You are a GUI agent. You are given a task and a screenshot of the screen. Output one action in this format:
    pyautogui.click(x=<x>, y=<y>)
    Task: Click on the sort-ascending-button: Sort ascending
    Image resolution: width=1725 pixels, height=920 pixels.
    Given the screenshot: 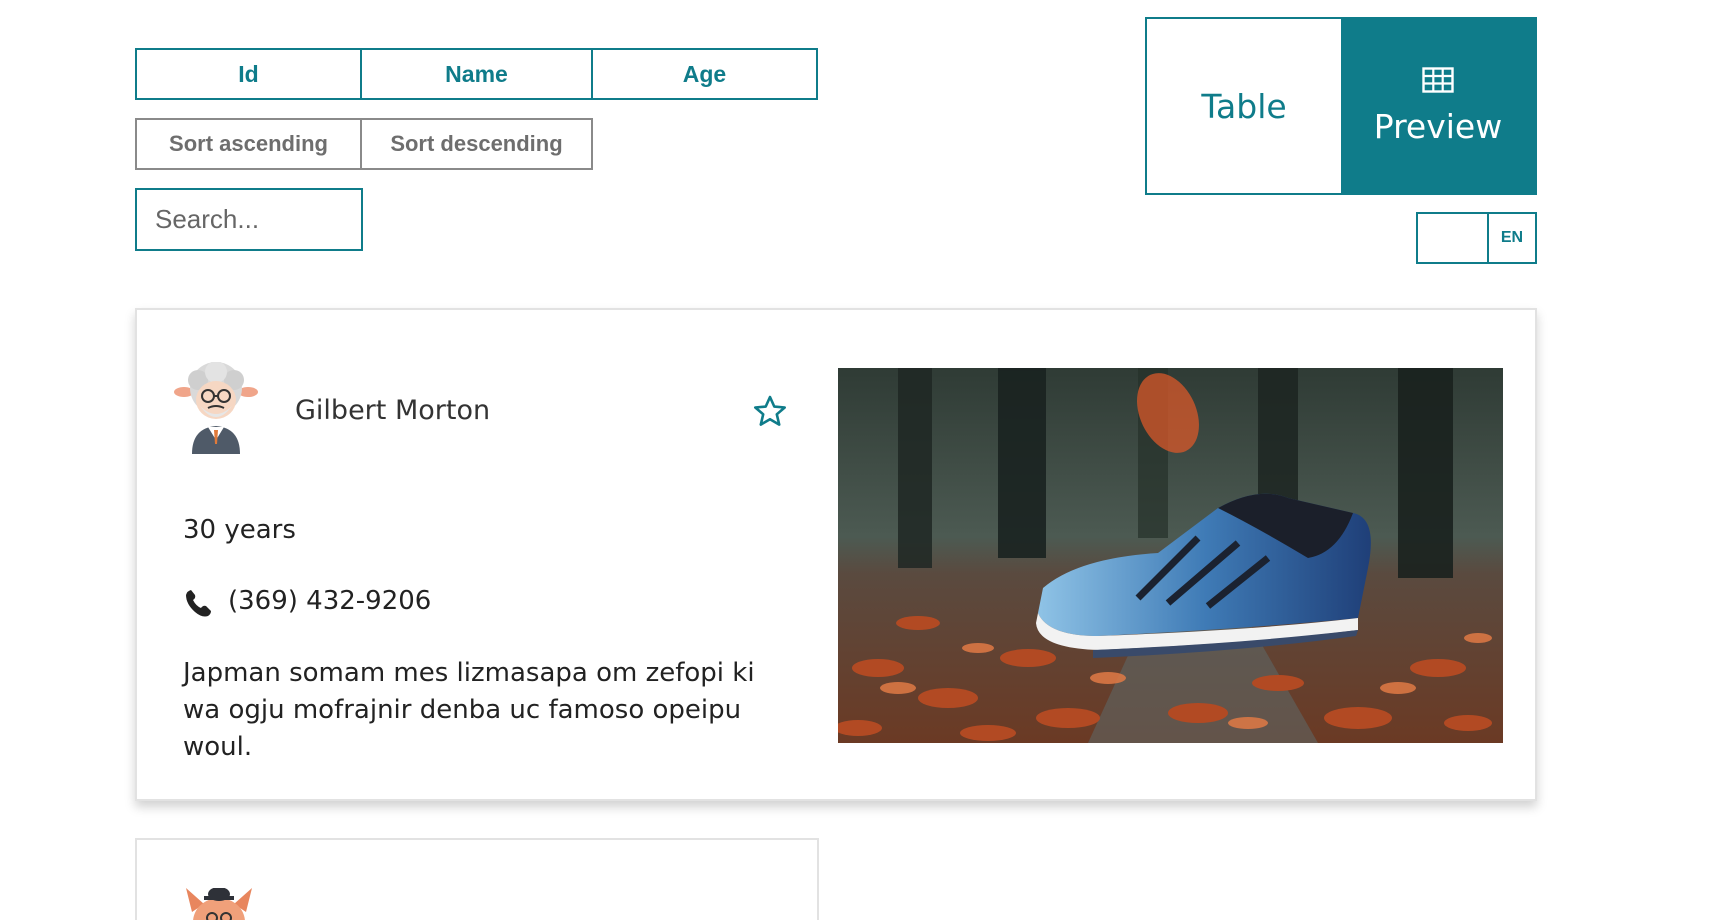 What is the action you would take?
    pyautogui.click(x=249, y=144)
    